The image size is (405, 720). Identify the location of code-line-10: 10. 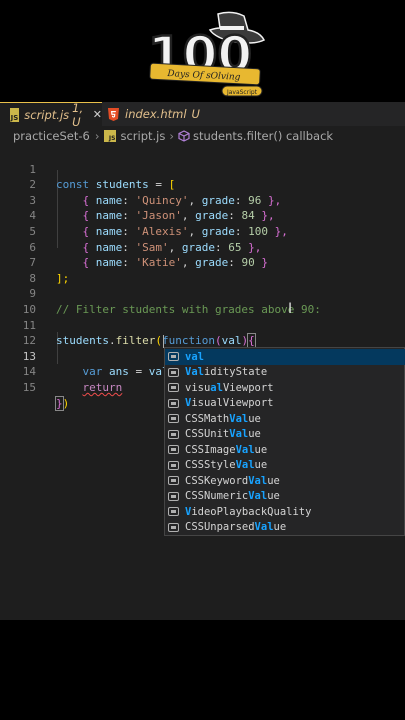
(202, 301).